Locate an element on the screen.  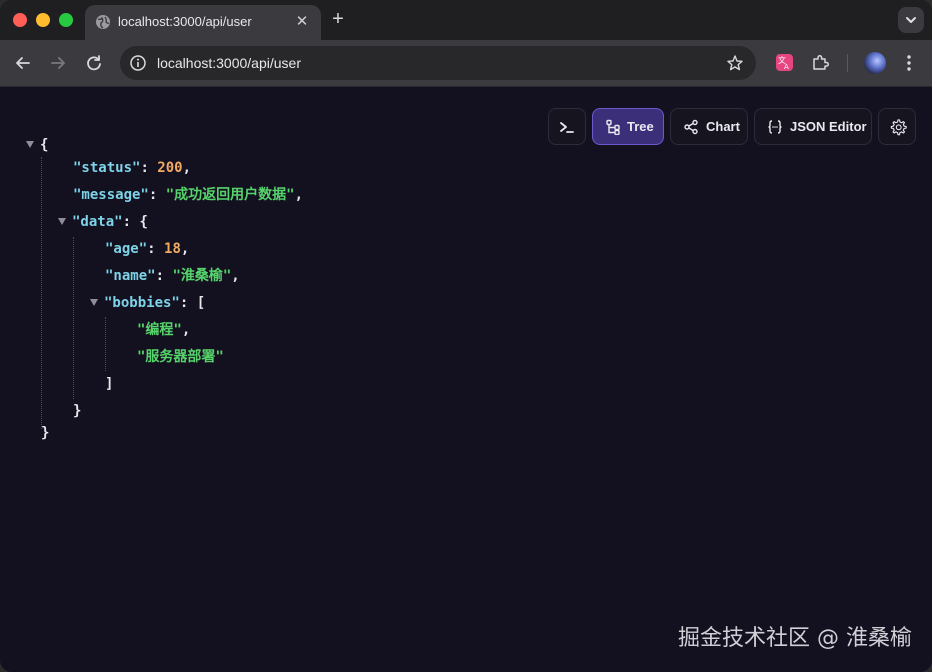
json-string: "成功返回用户数据" is located at coordinates (230, 195).